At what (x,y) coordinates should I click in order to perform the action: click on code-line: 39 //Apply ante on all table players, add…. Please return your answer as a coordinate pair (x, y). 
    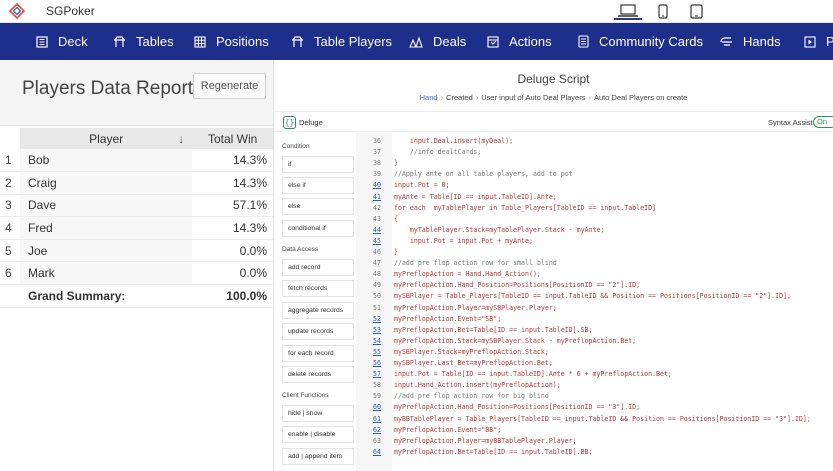
    Looking at the image, I should click on (594, 174).